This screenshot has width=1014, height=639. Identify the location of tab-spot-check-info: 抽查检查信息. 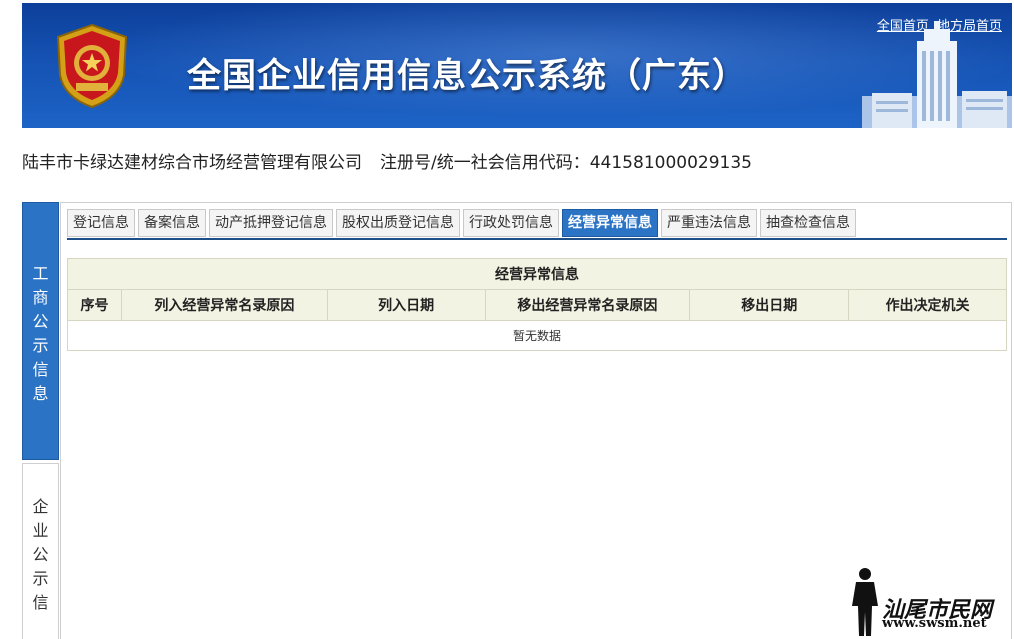
(808, 223).